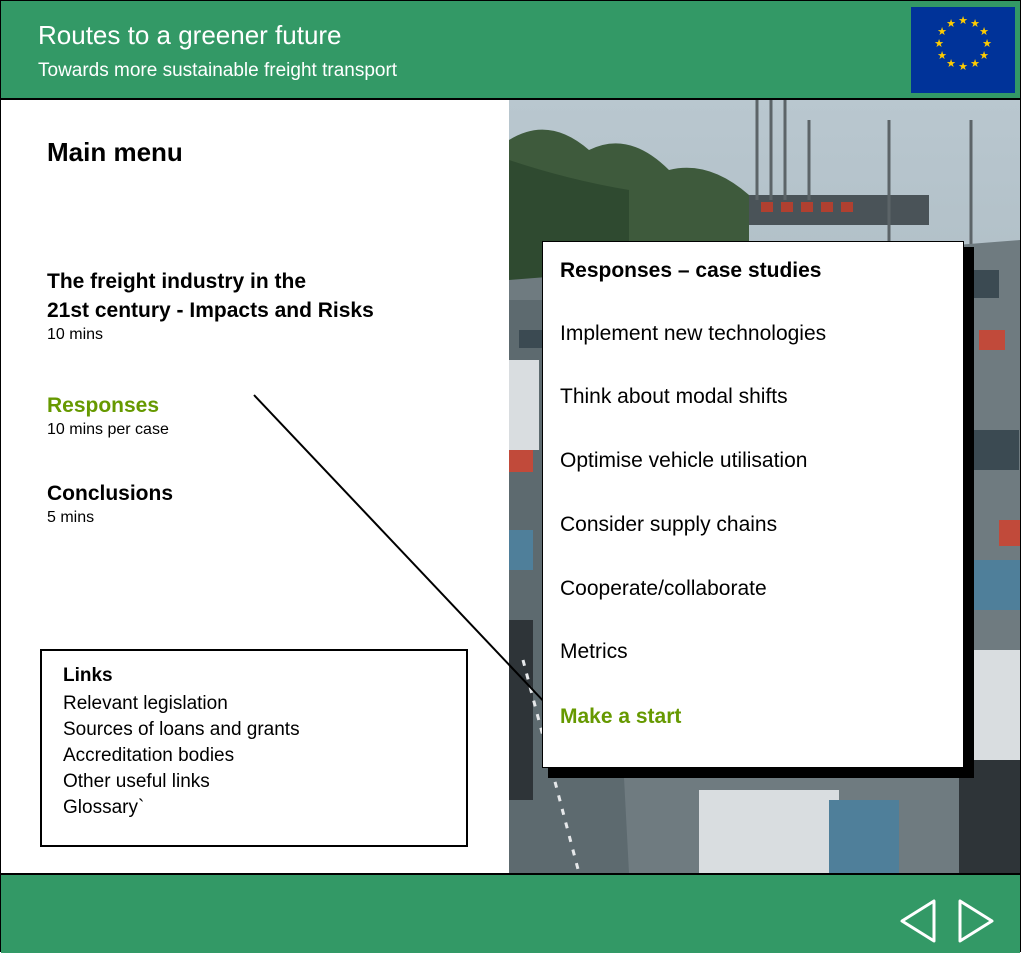 The height and width of the screenshot is (953, 1021). I want to click on case-modal-shifts: Think about modal shifts, so click(674, 397).